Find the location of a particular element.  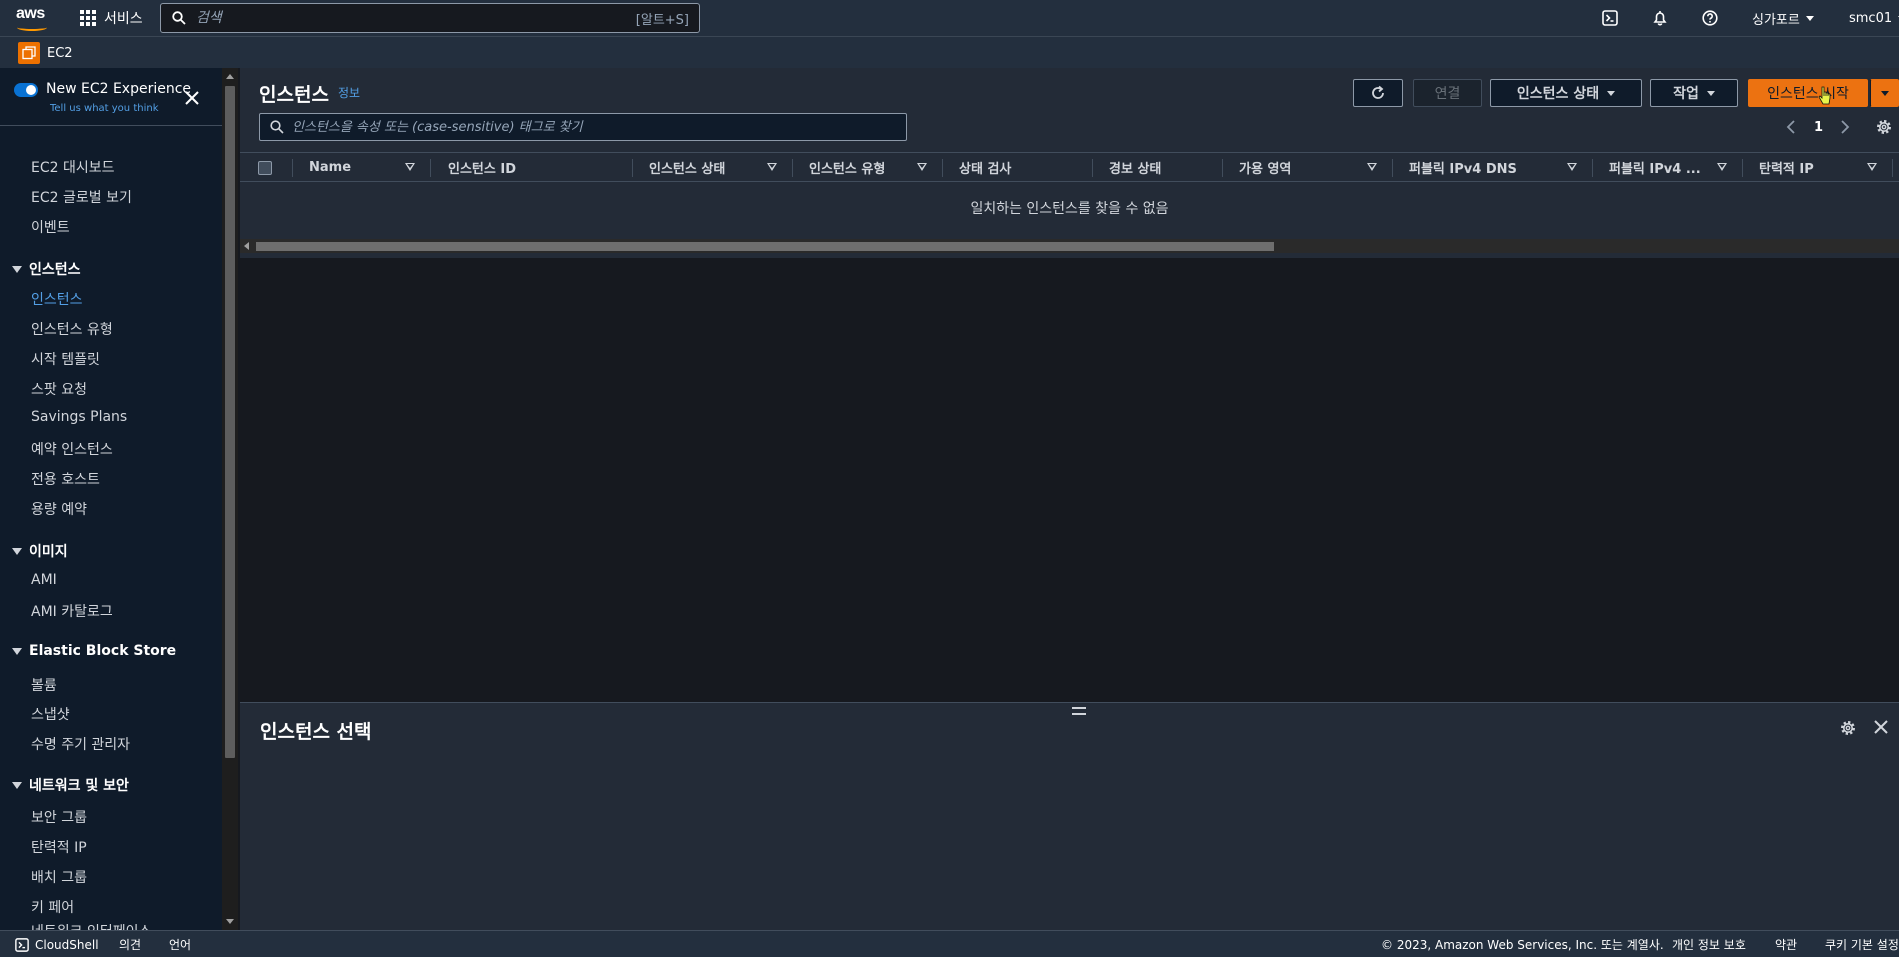

service-name: EC2 is located at coordinates (60, 53).